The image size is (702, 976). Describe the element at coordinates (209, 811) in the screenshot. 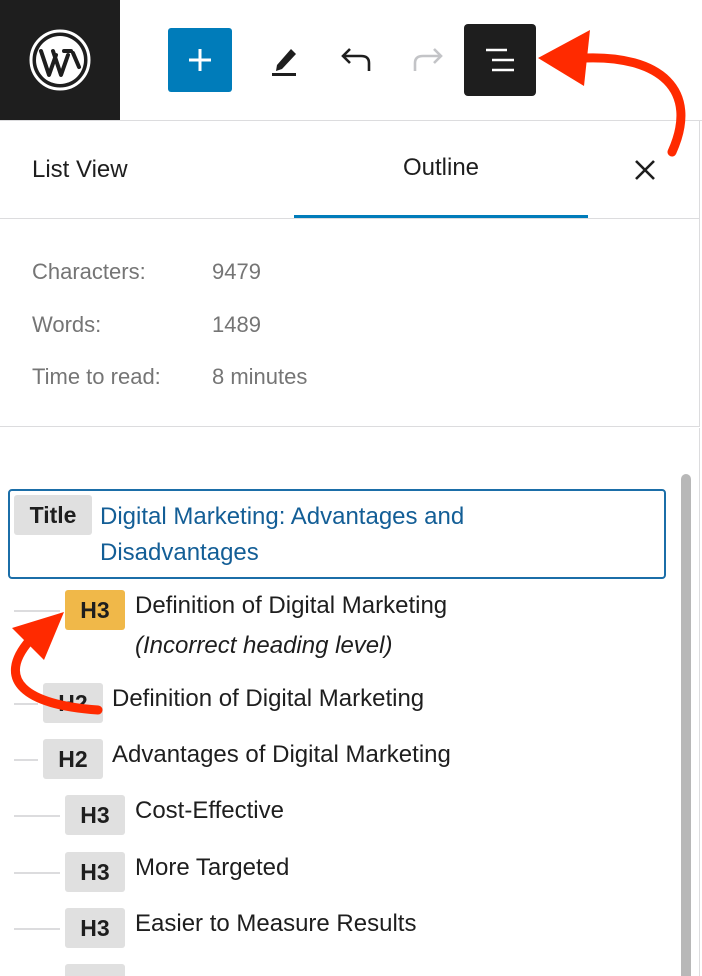

I see `heading-text: Cost-Effective` at that location.